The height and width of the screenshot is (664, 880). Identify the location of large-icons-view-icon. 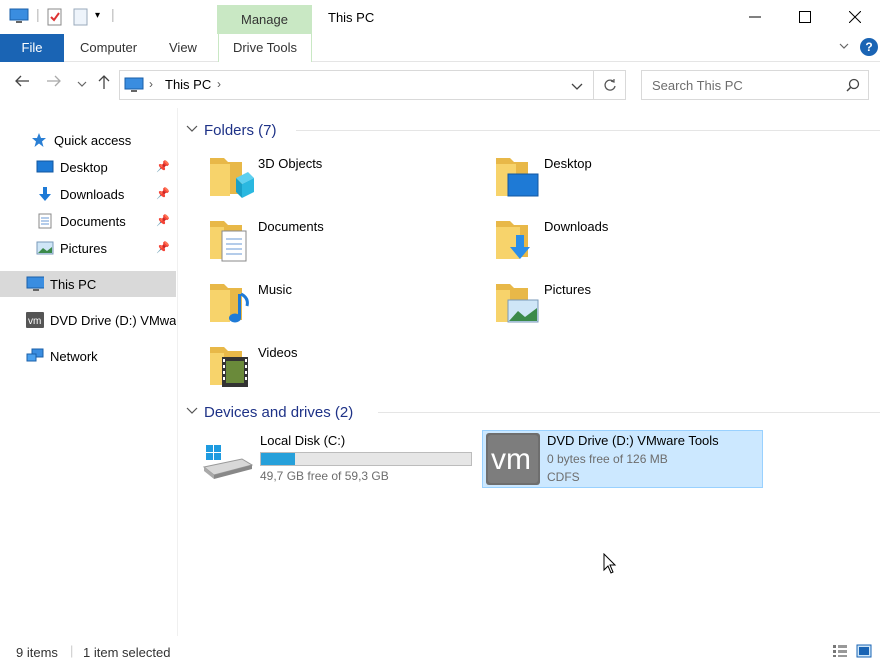
(864, 652).